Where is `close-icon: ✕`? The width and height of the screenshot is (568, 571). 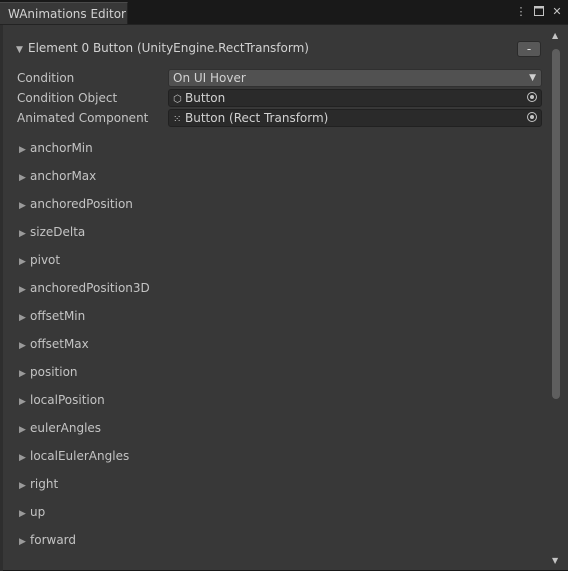
close-icon: ✕ is located at coordinates (557, 11).